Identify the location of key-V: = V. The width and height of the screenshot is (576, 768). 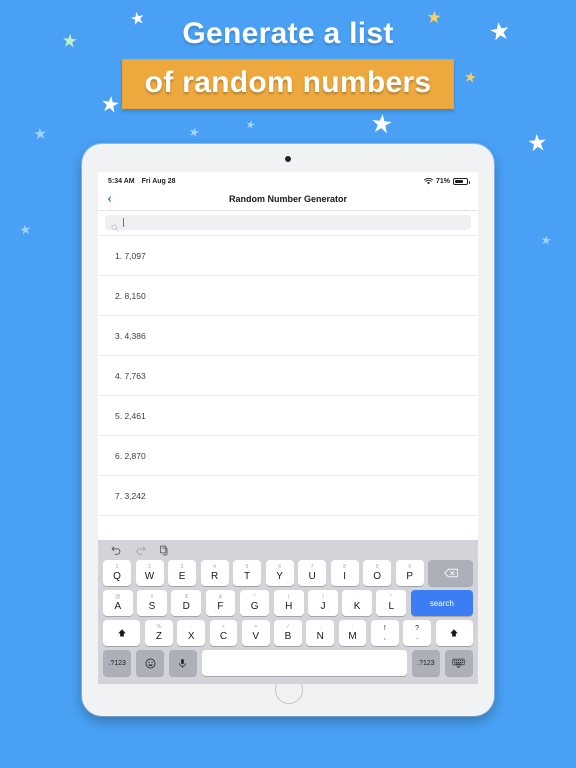
(255, 633).